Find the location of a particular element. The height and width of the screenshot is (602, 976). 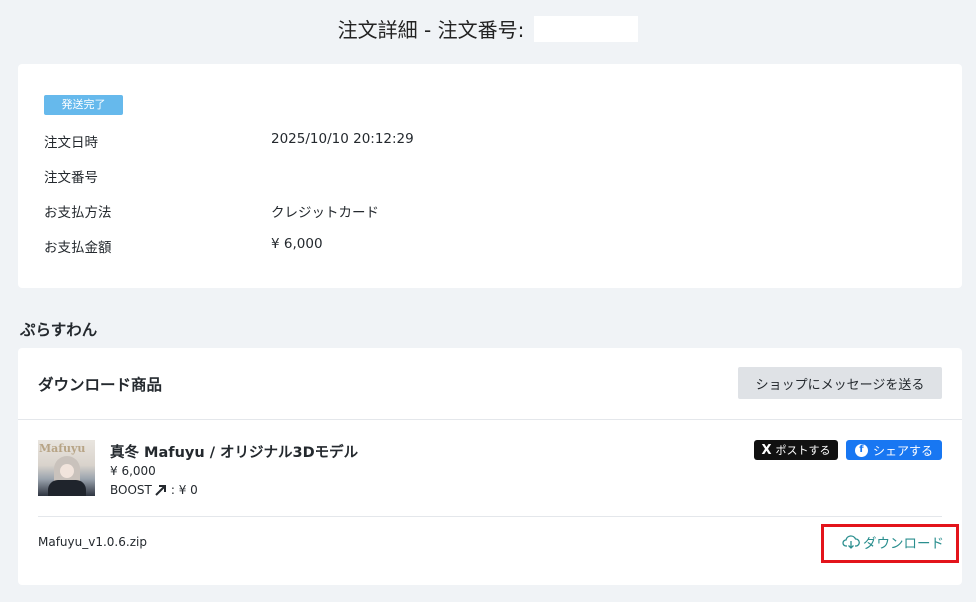

x-logo-icon: X is located at coordinates (766, 450).